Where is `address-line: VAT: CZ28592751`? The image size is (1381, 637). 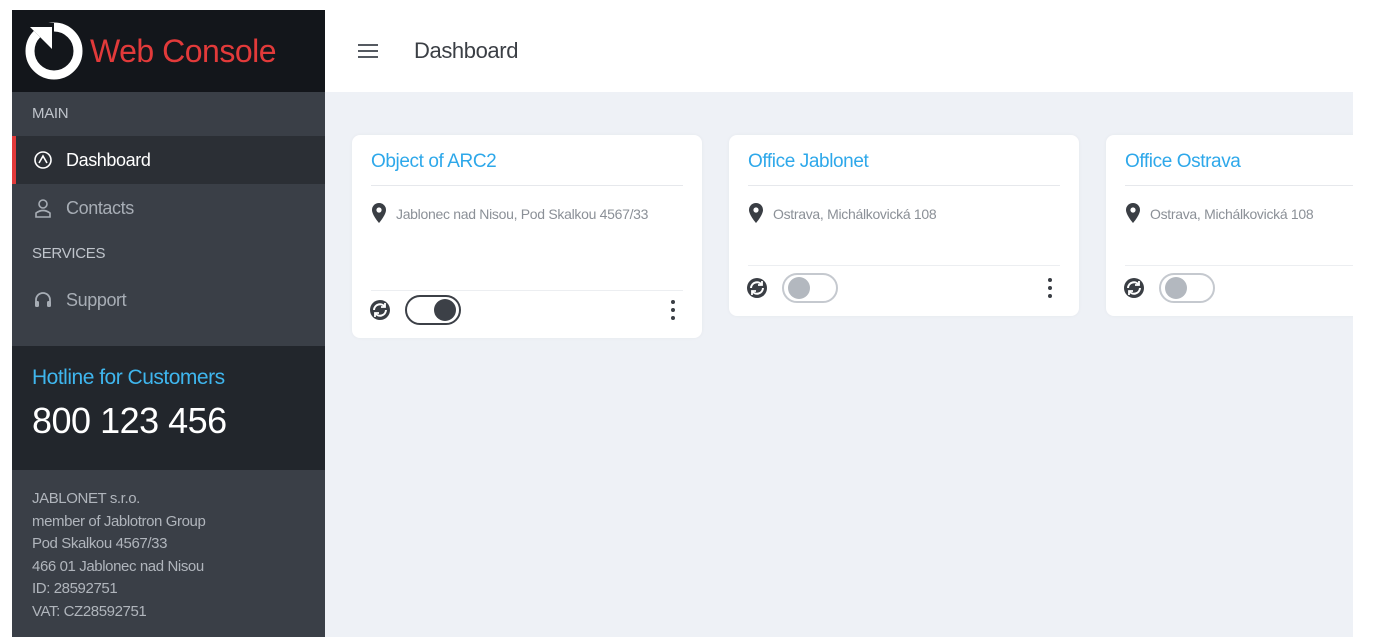
address-line: VAT: CZ28592751 is located at coordinates (89, 611).